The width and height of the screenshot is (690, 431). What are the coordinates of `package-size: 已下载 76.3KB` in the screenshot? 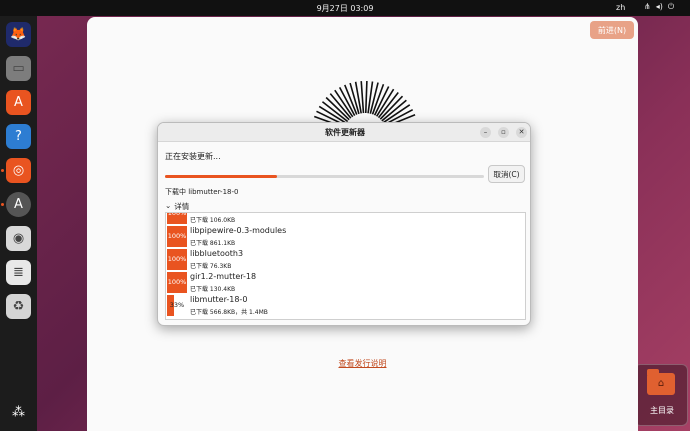 It's located at (211, 266).